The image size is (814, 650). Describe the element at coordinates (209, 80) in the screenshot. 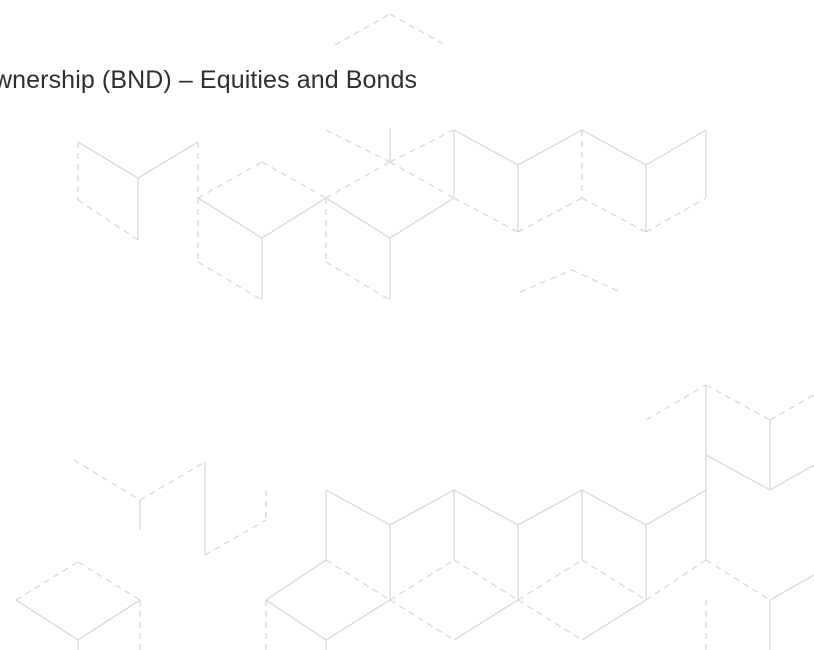

I see `slide-title: wnership (BND) – Equities and Bonds` at that location.